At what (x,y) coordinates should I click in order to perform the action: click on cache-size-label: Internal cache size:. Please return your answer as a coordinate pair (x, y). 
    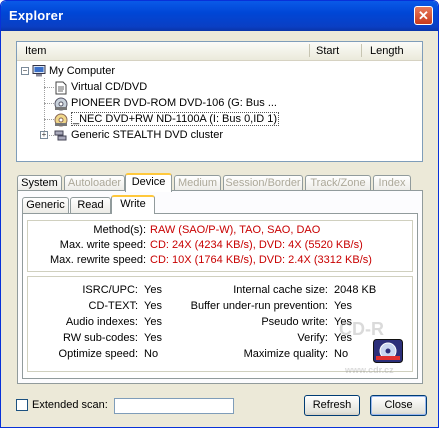
    Looking at the image, I should click on (280, 290).